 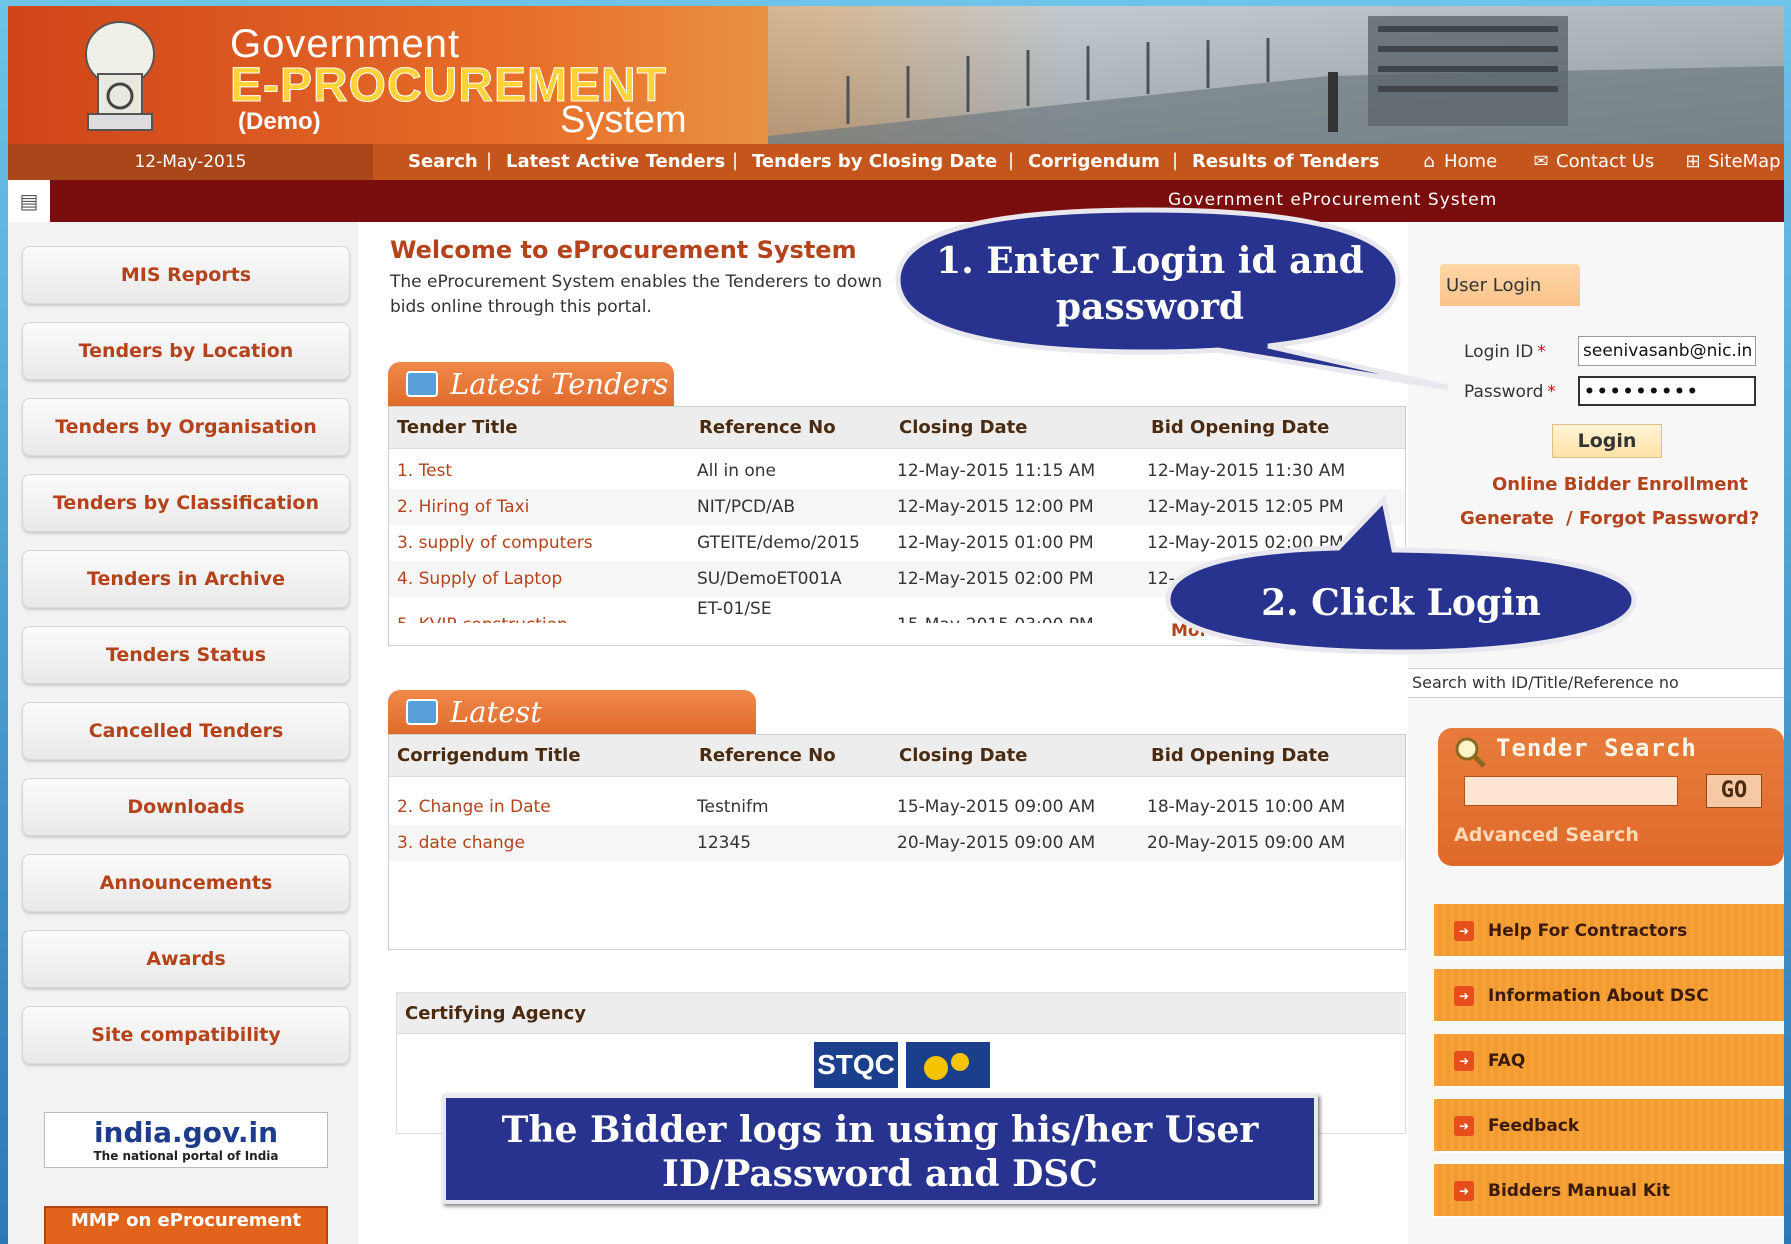 What do you see at coordinates (1609, 1126) in the screenshot?
I see `feedback-button: ➜ Feedback` at bounding box center [1609, 1126].